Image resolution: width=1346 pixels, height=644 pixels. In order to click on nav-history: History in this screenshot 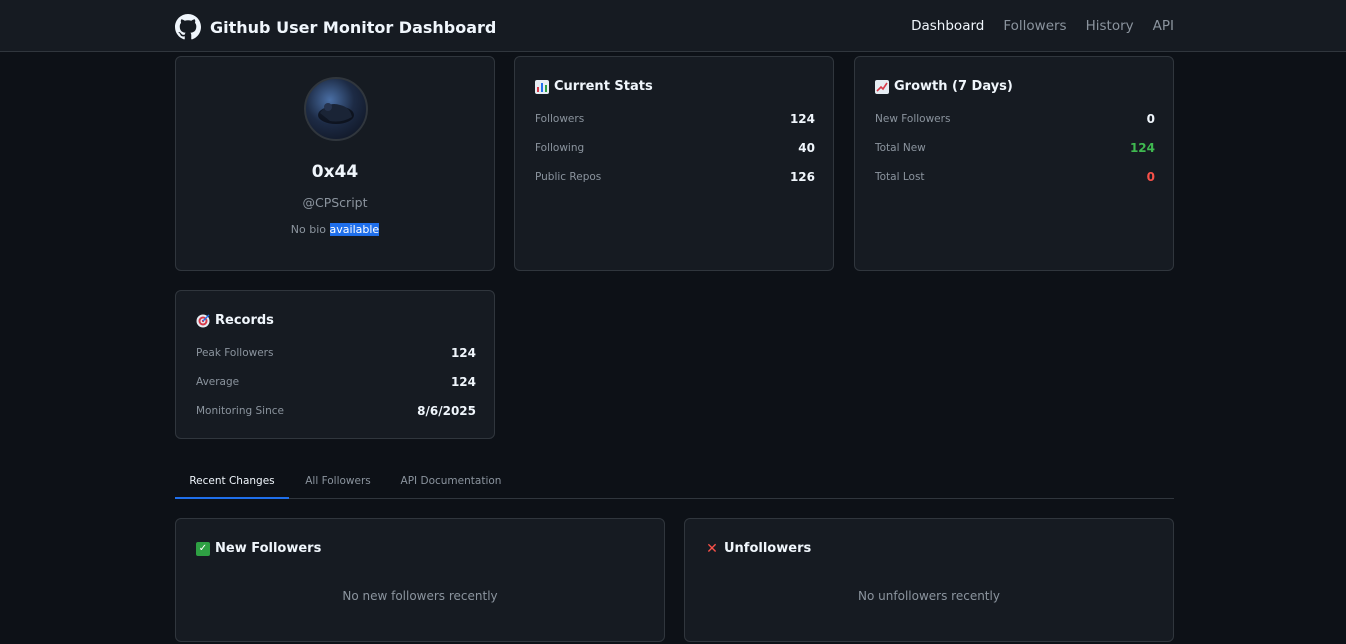, I will do `click(1110, 26)`.